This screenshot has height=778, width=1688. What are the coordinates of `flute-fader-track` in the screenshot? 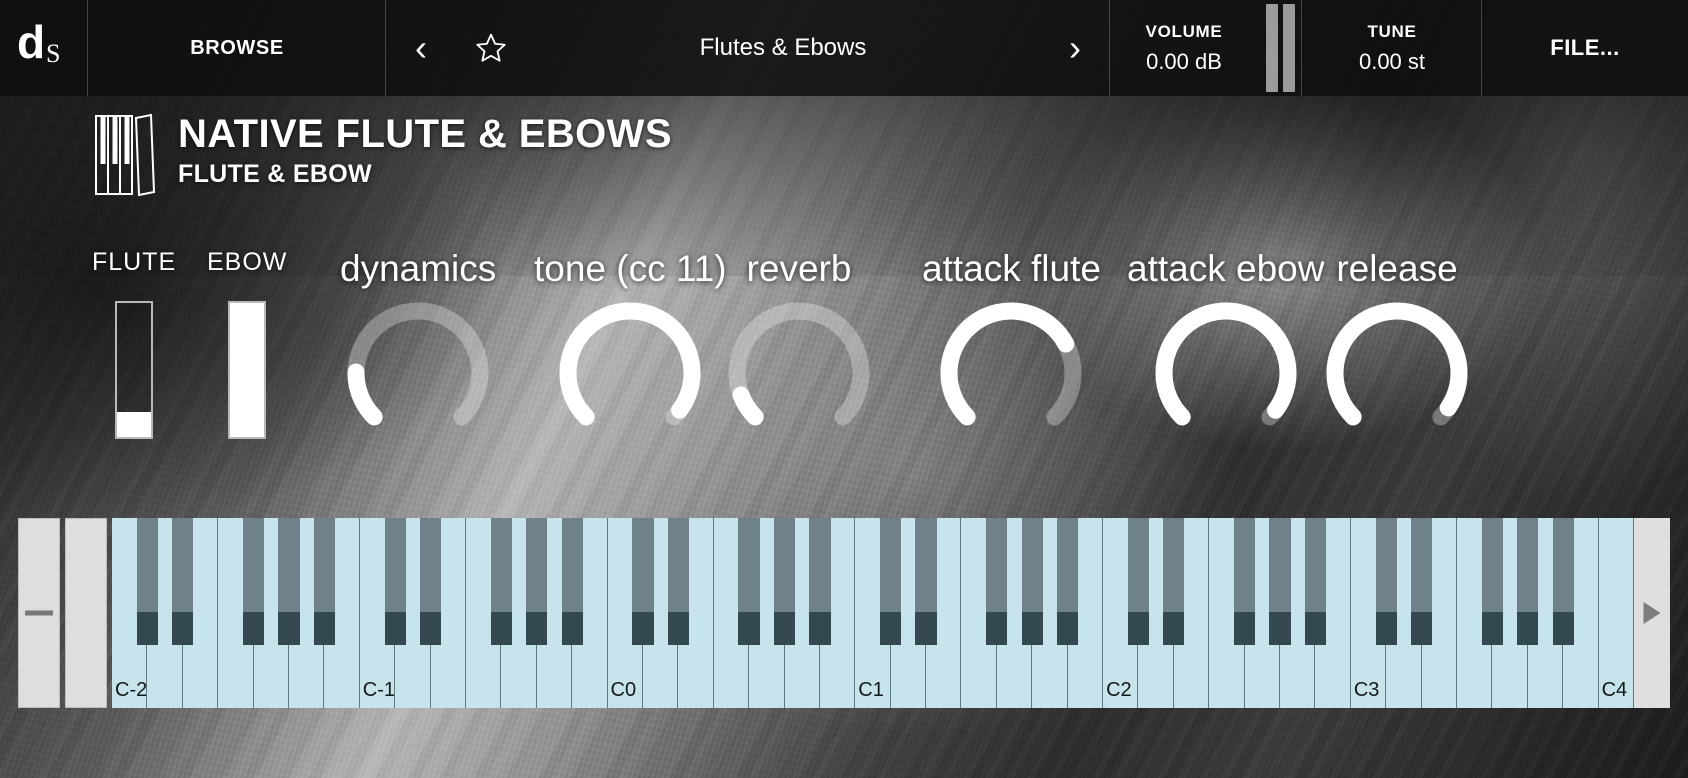 It's located at (134, 370).